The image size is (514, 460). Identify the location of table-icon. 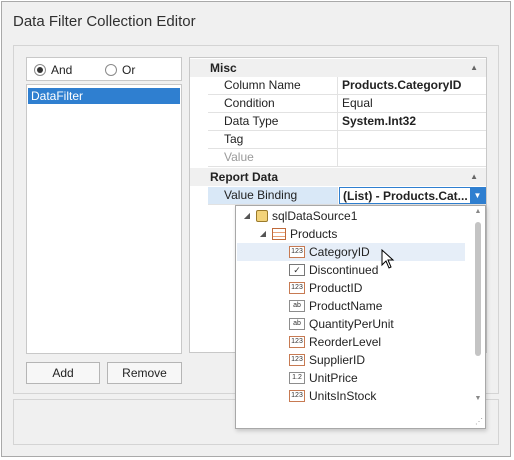
(279, 234).